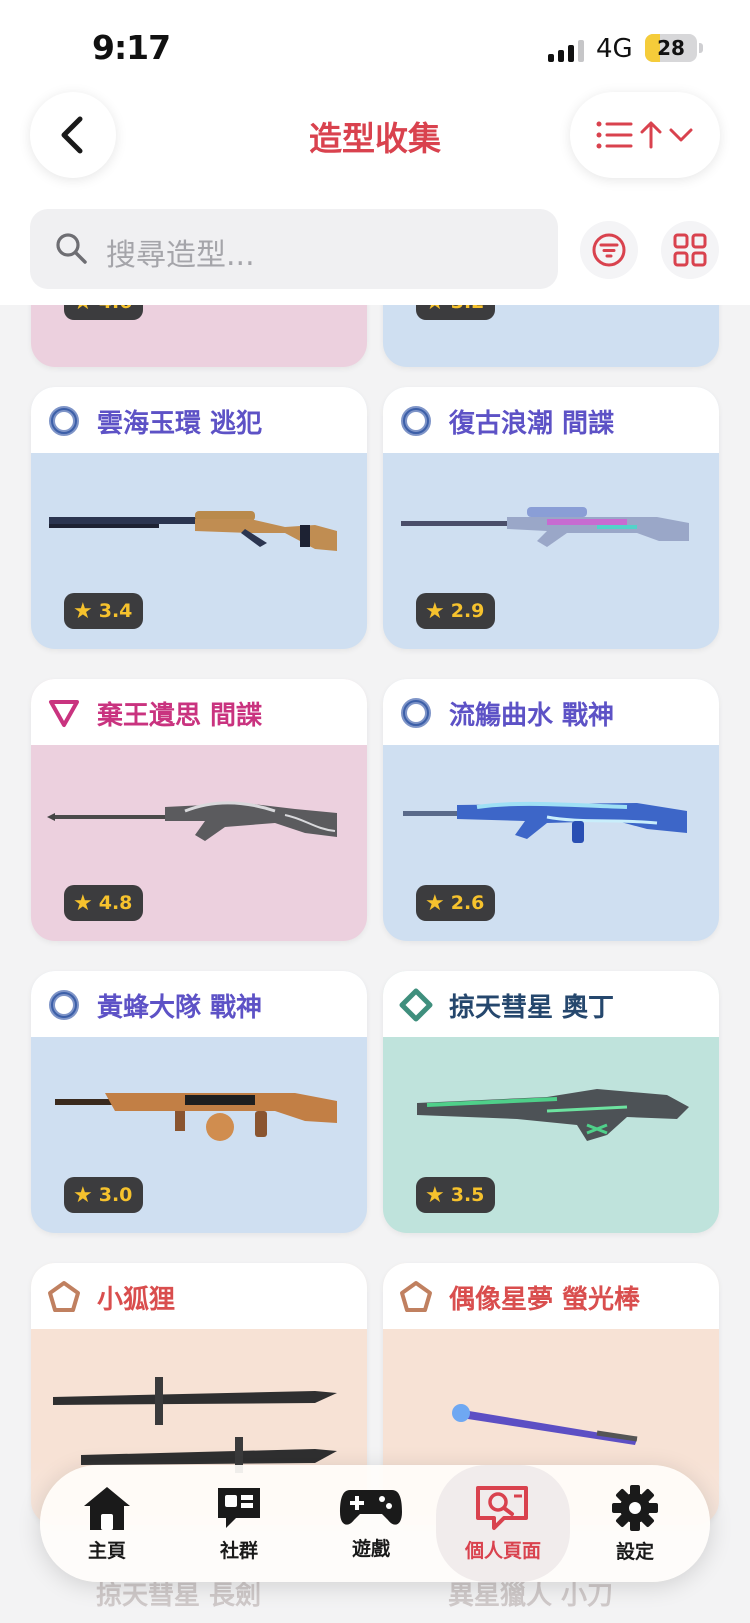 This screenshot has width=750, height=1623. I want to click on card-image-area: ★ 3.0, so click(199, 1135).